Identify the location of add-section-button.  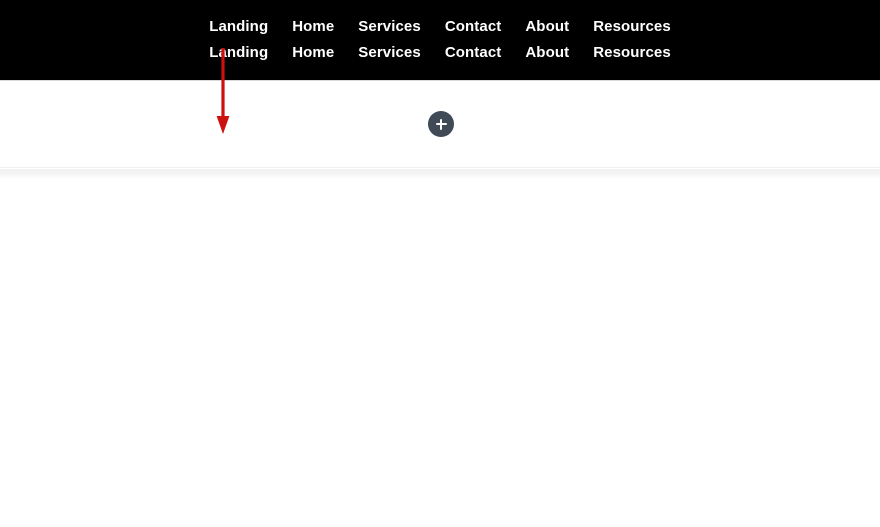
(441, 124).